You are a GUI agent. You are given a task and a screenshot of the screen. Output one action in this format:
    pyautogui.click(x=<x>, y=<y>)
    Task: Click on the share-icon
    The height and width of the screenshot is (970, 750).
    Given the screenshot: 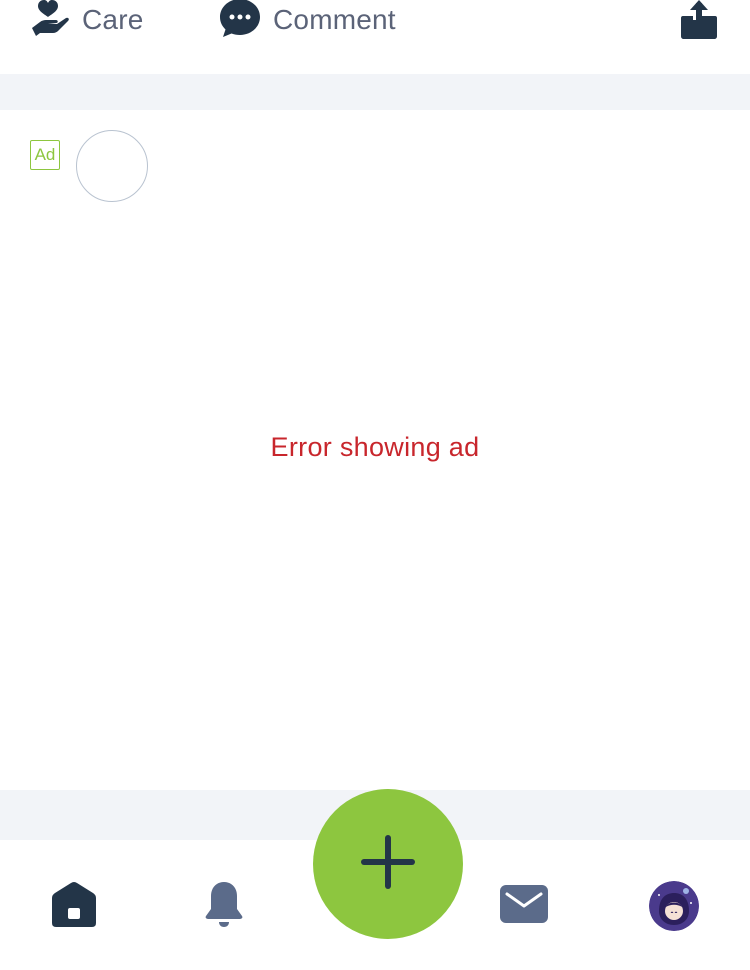 What is the action you would take?
    pyautogui.click(x=699, y=23)
    